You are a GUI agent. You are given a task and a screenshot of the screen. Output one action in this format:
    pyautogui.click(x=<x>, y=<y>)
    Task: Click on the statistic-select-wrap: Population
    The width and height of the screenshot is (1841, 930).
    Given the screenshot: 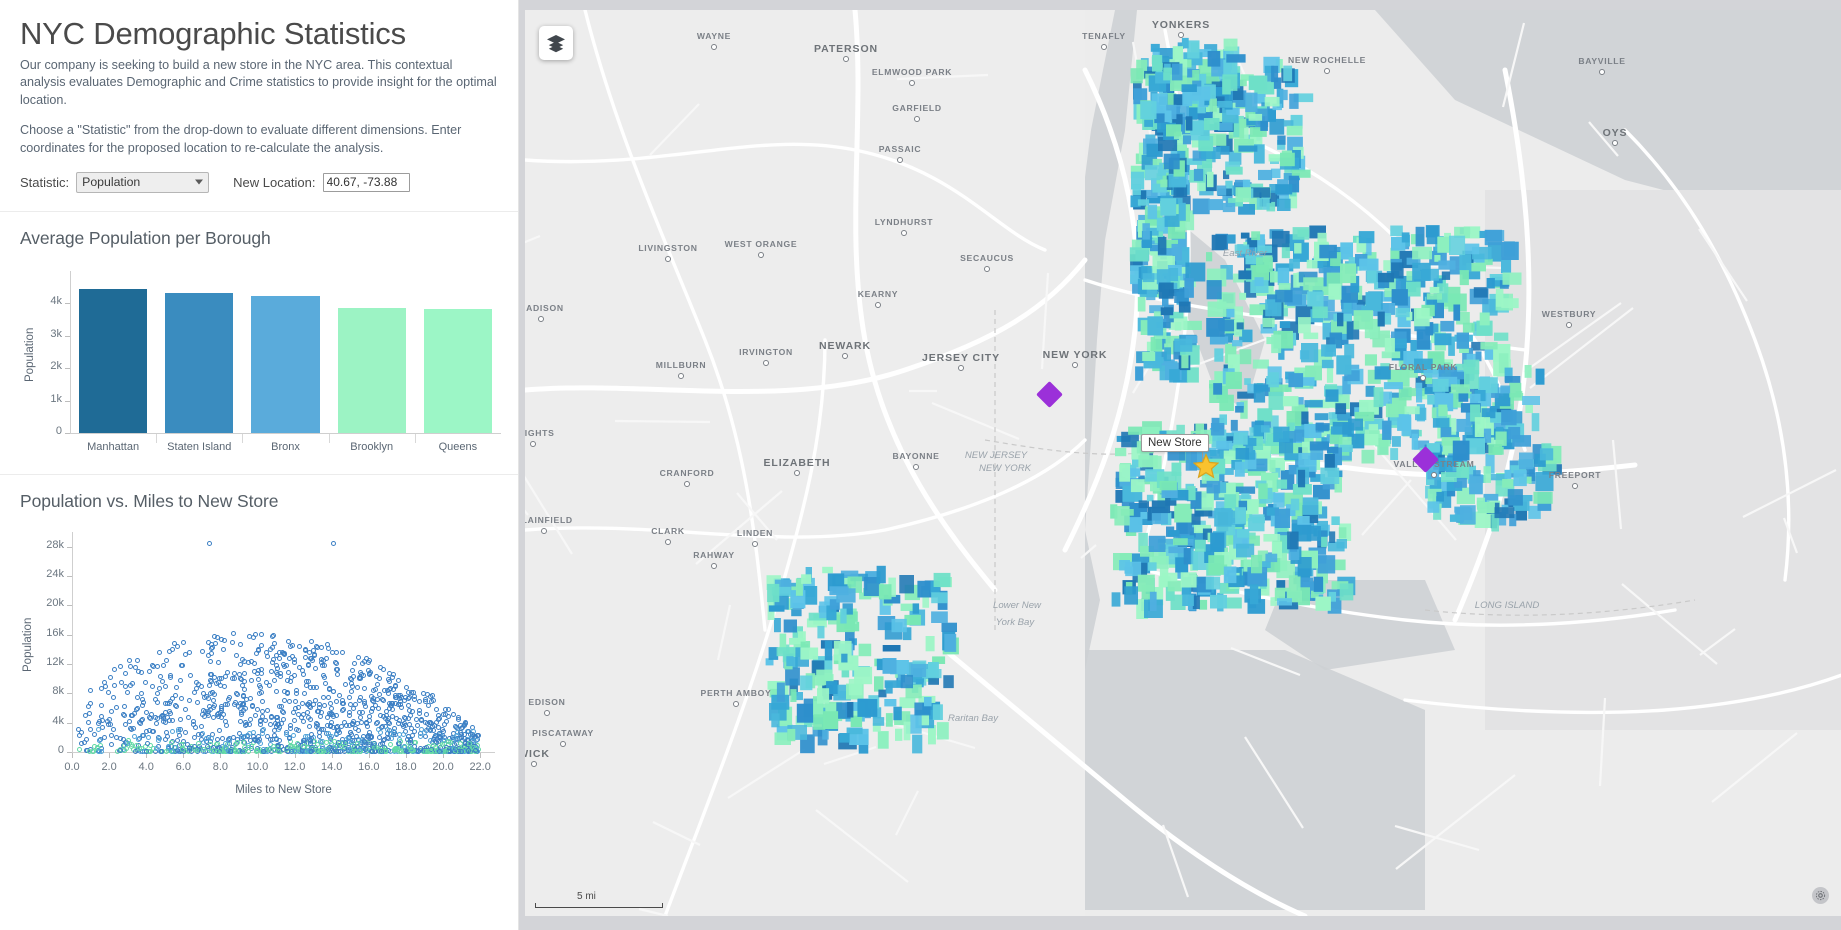 What is the action you would take?
    pyautogui.click(x=143, y=182)
    